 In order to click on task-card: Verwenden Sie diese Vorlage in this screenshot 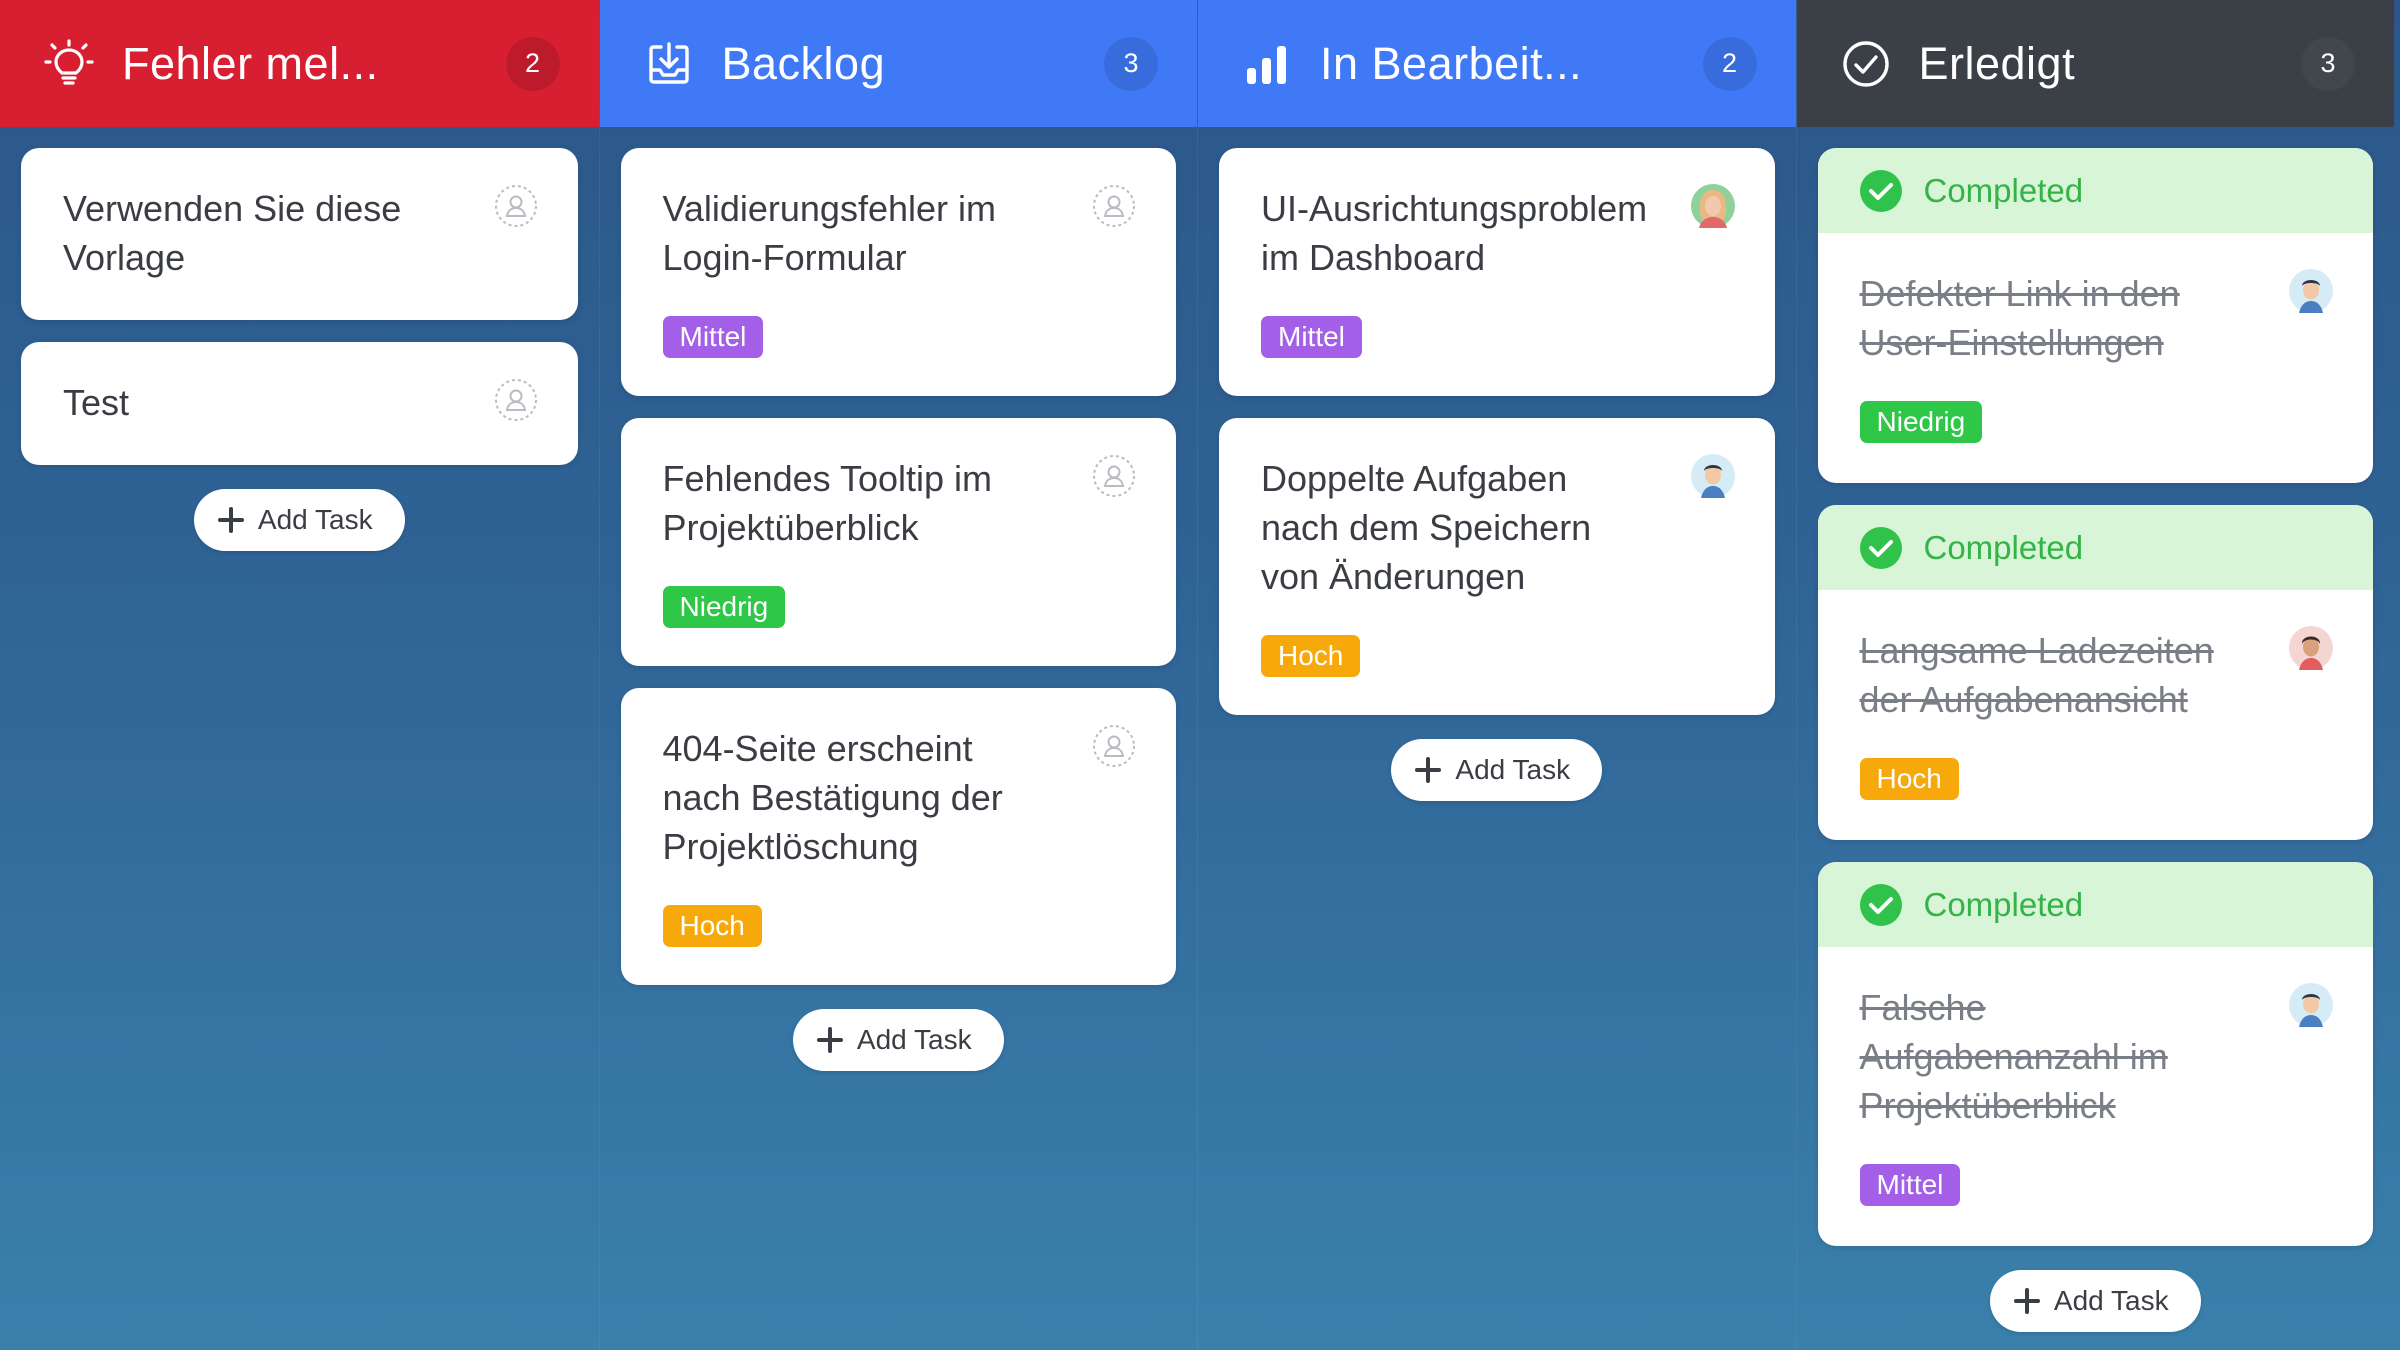, I will do `click(299, 234)`.